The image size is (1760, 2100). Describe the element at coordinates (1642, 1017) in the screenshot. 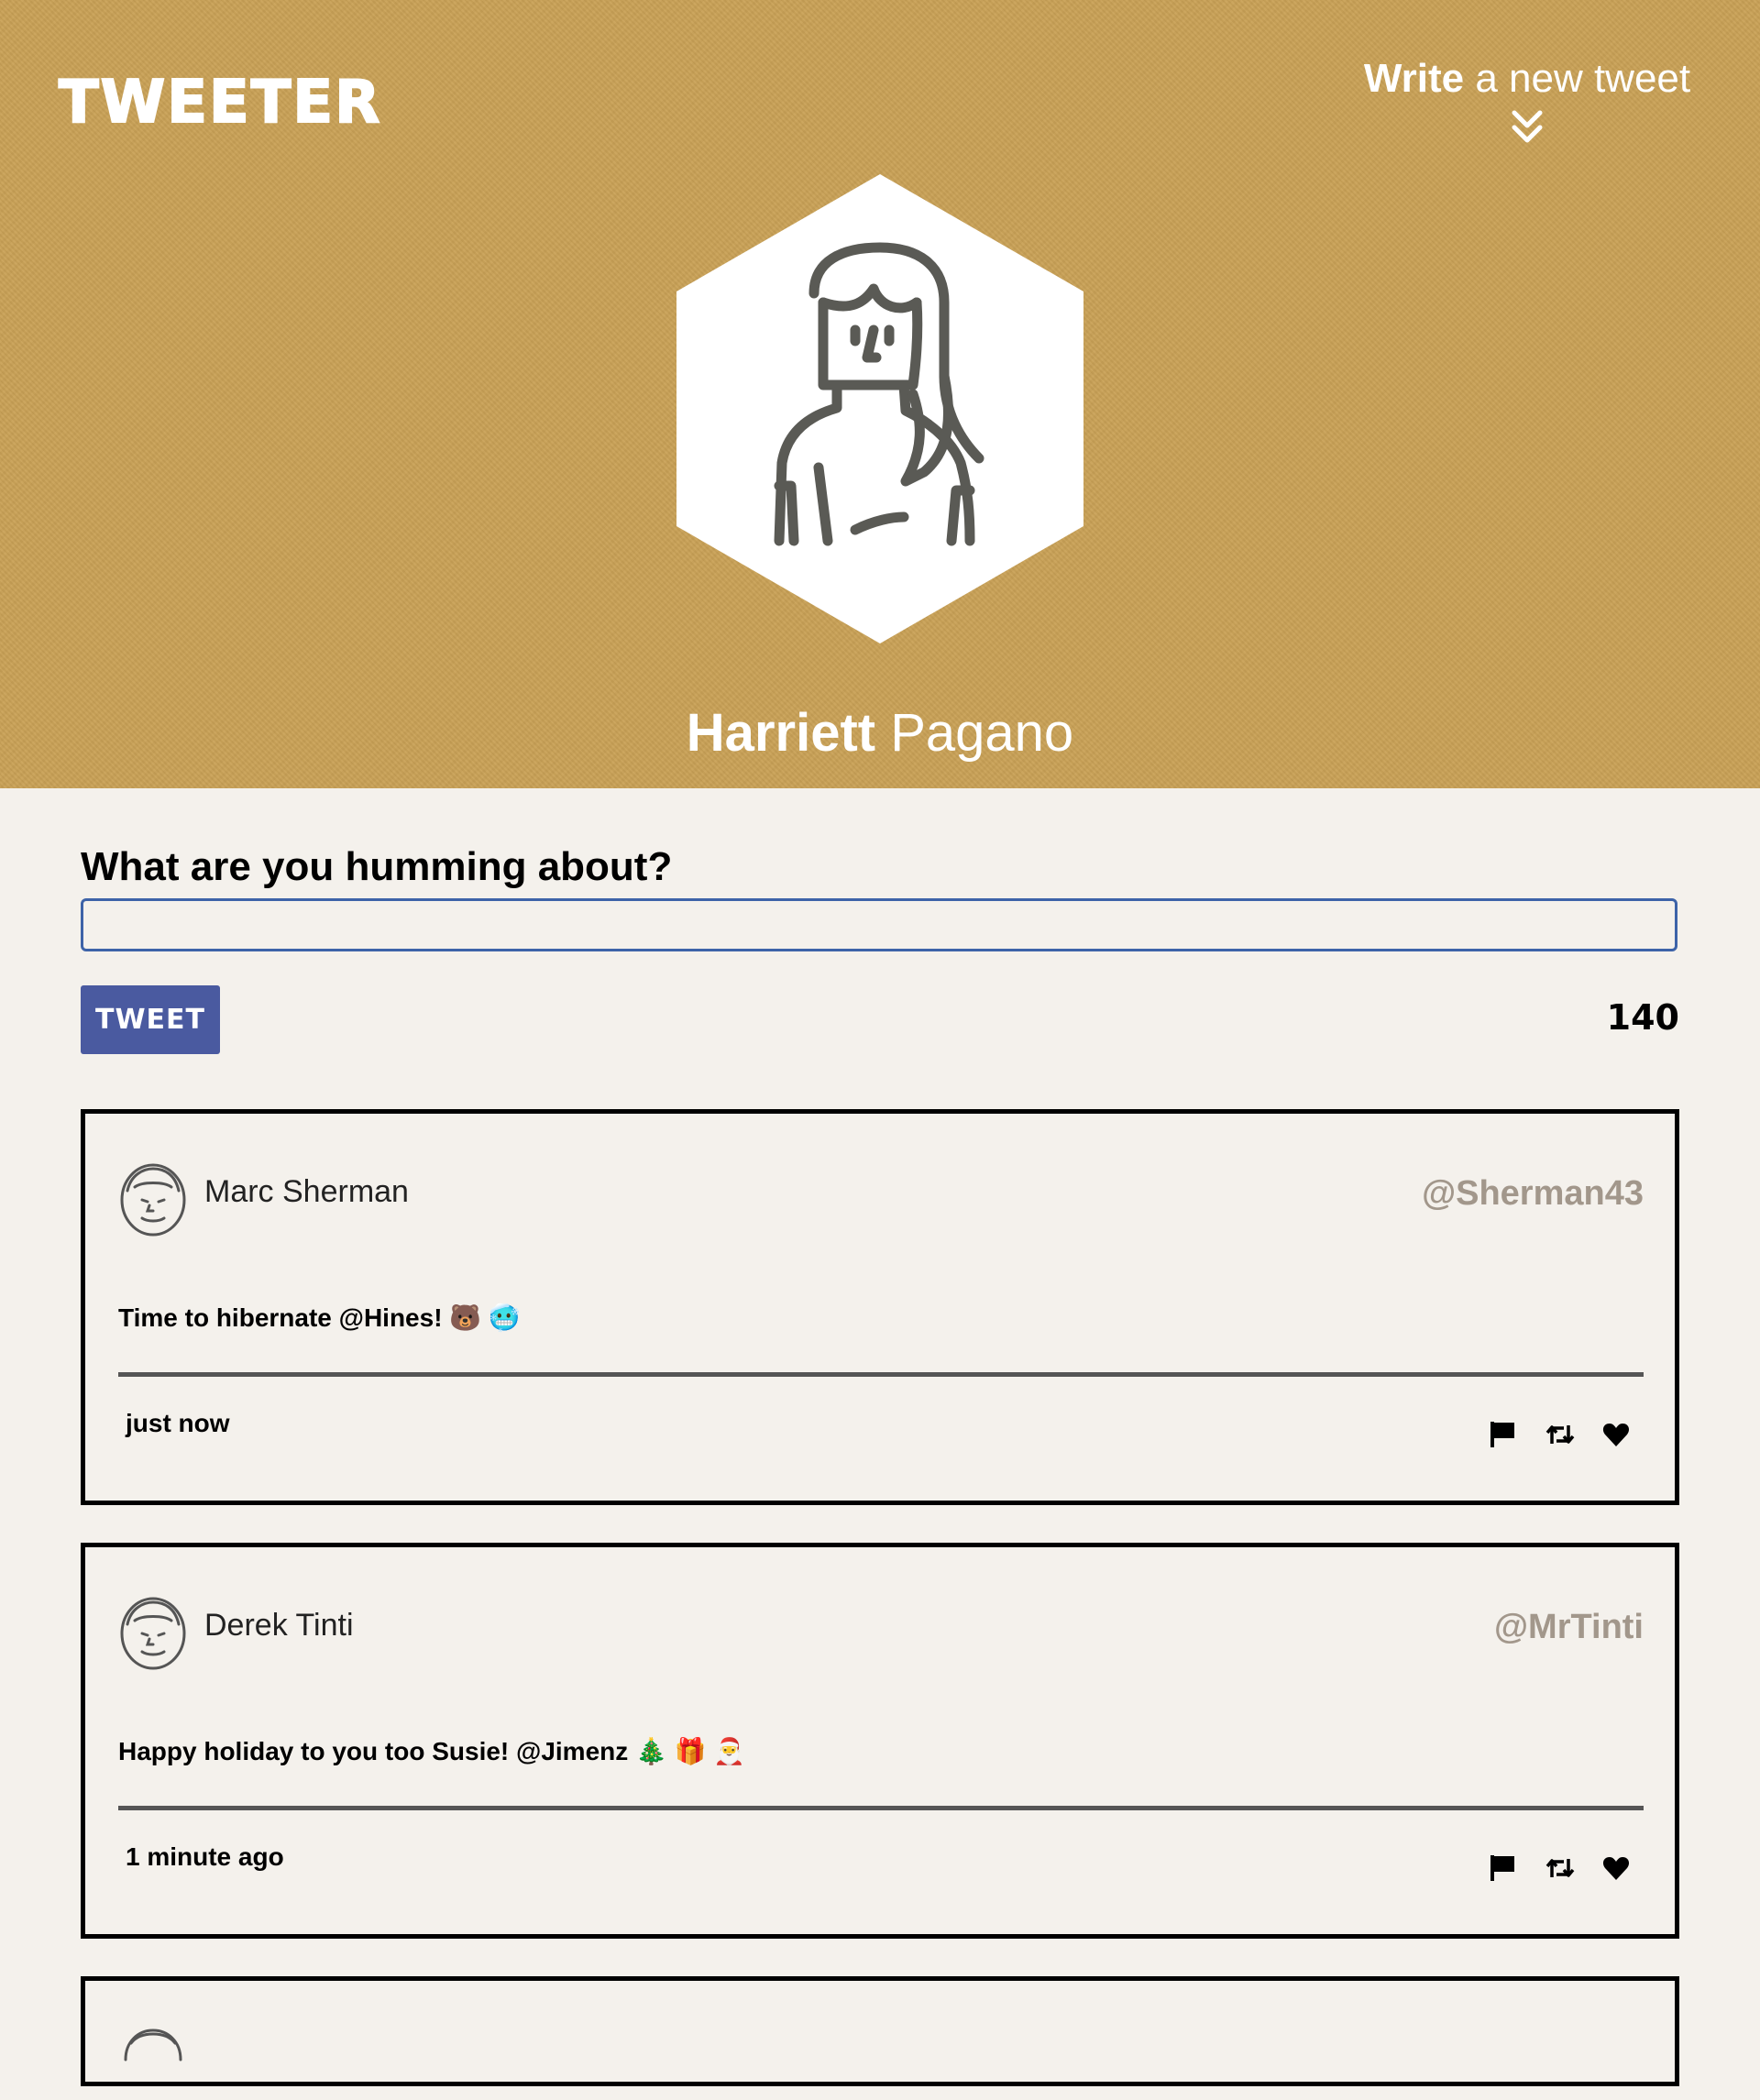

I see `char-counter: 140` at that location.